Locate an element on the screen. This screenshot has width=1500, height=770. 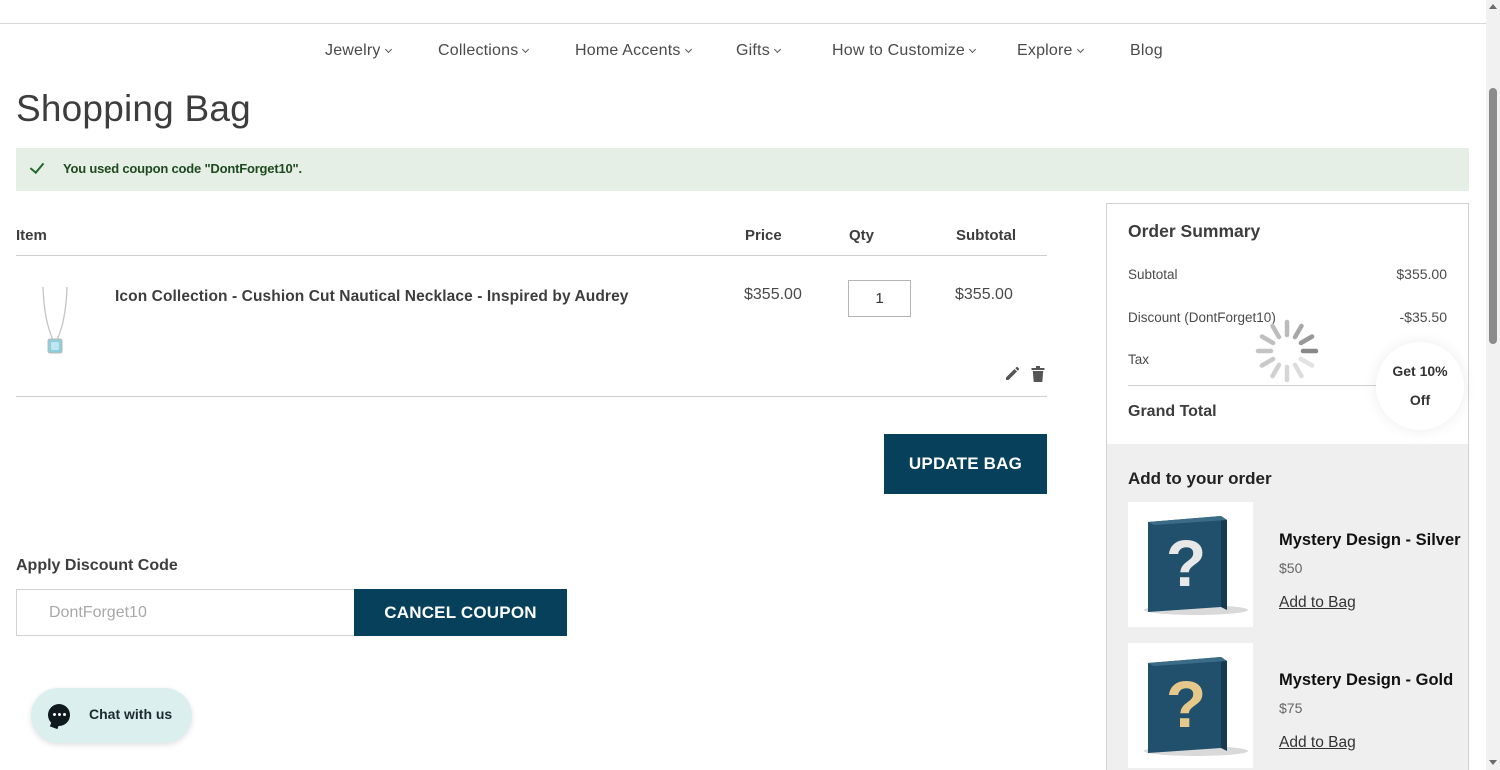
table-header-divider is located at coordinates (531, 255).